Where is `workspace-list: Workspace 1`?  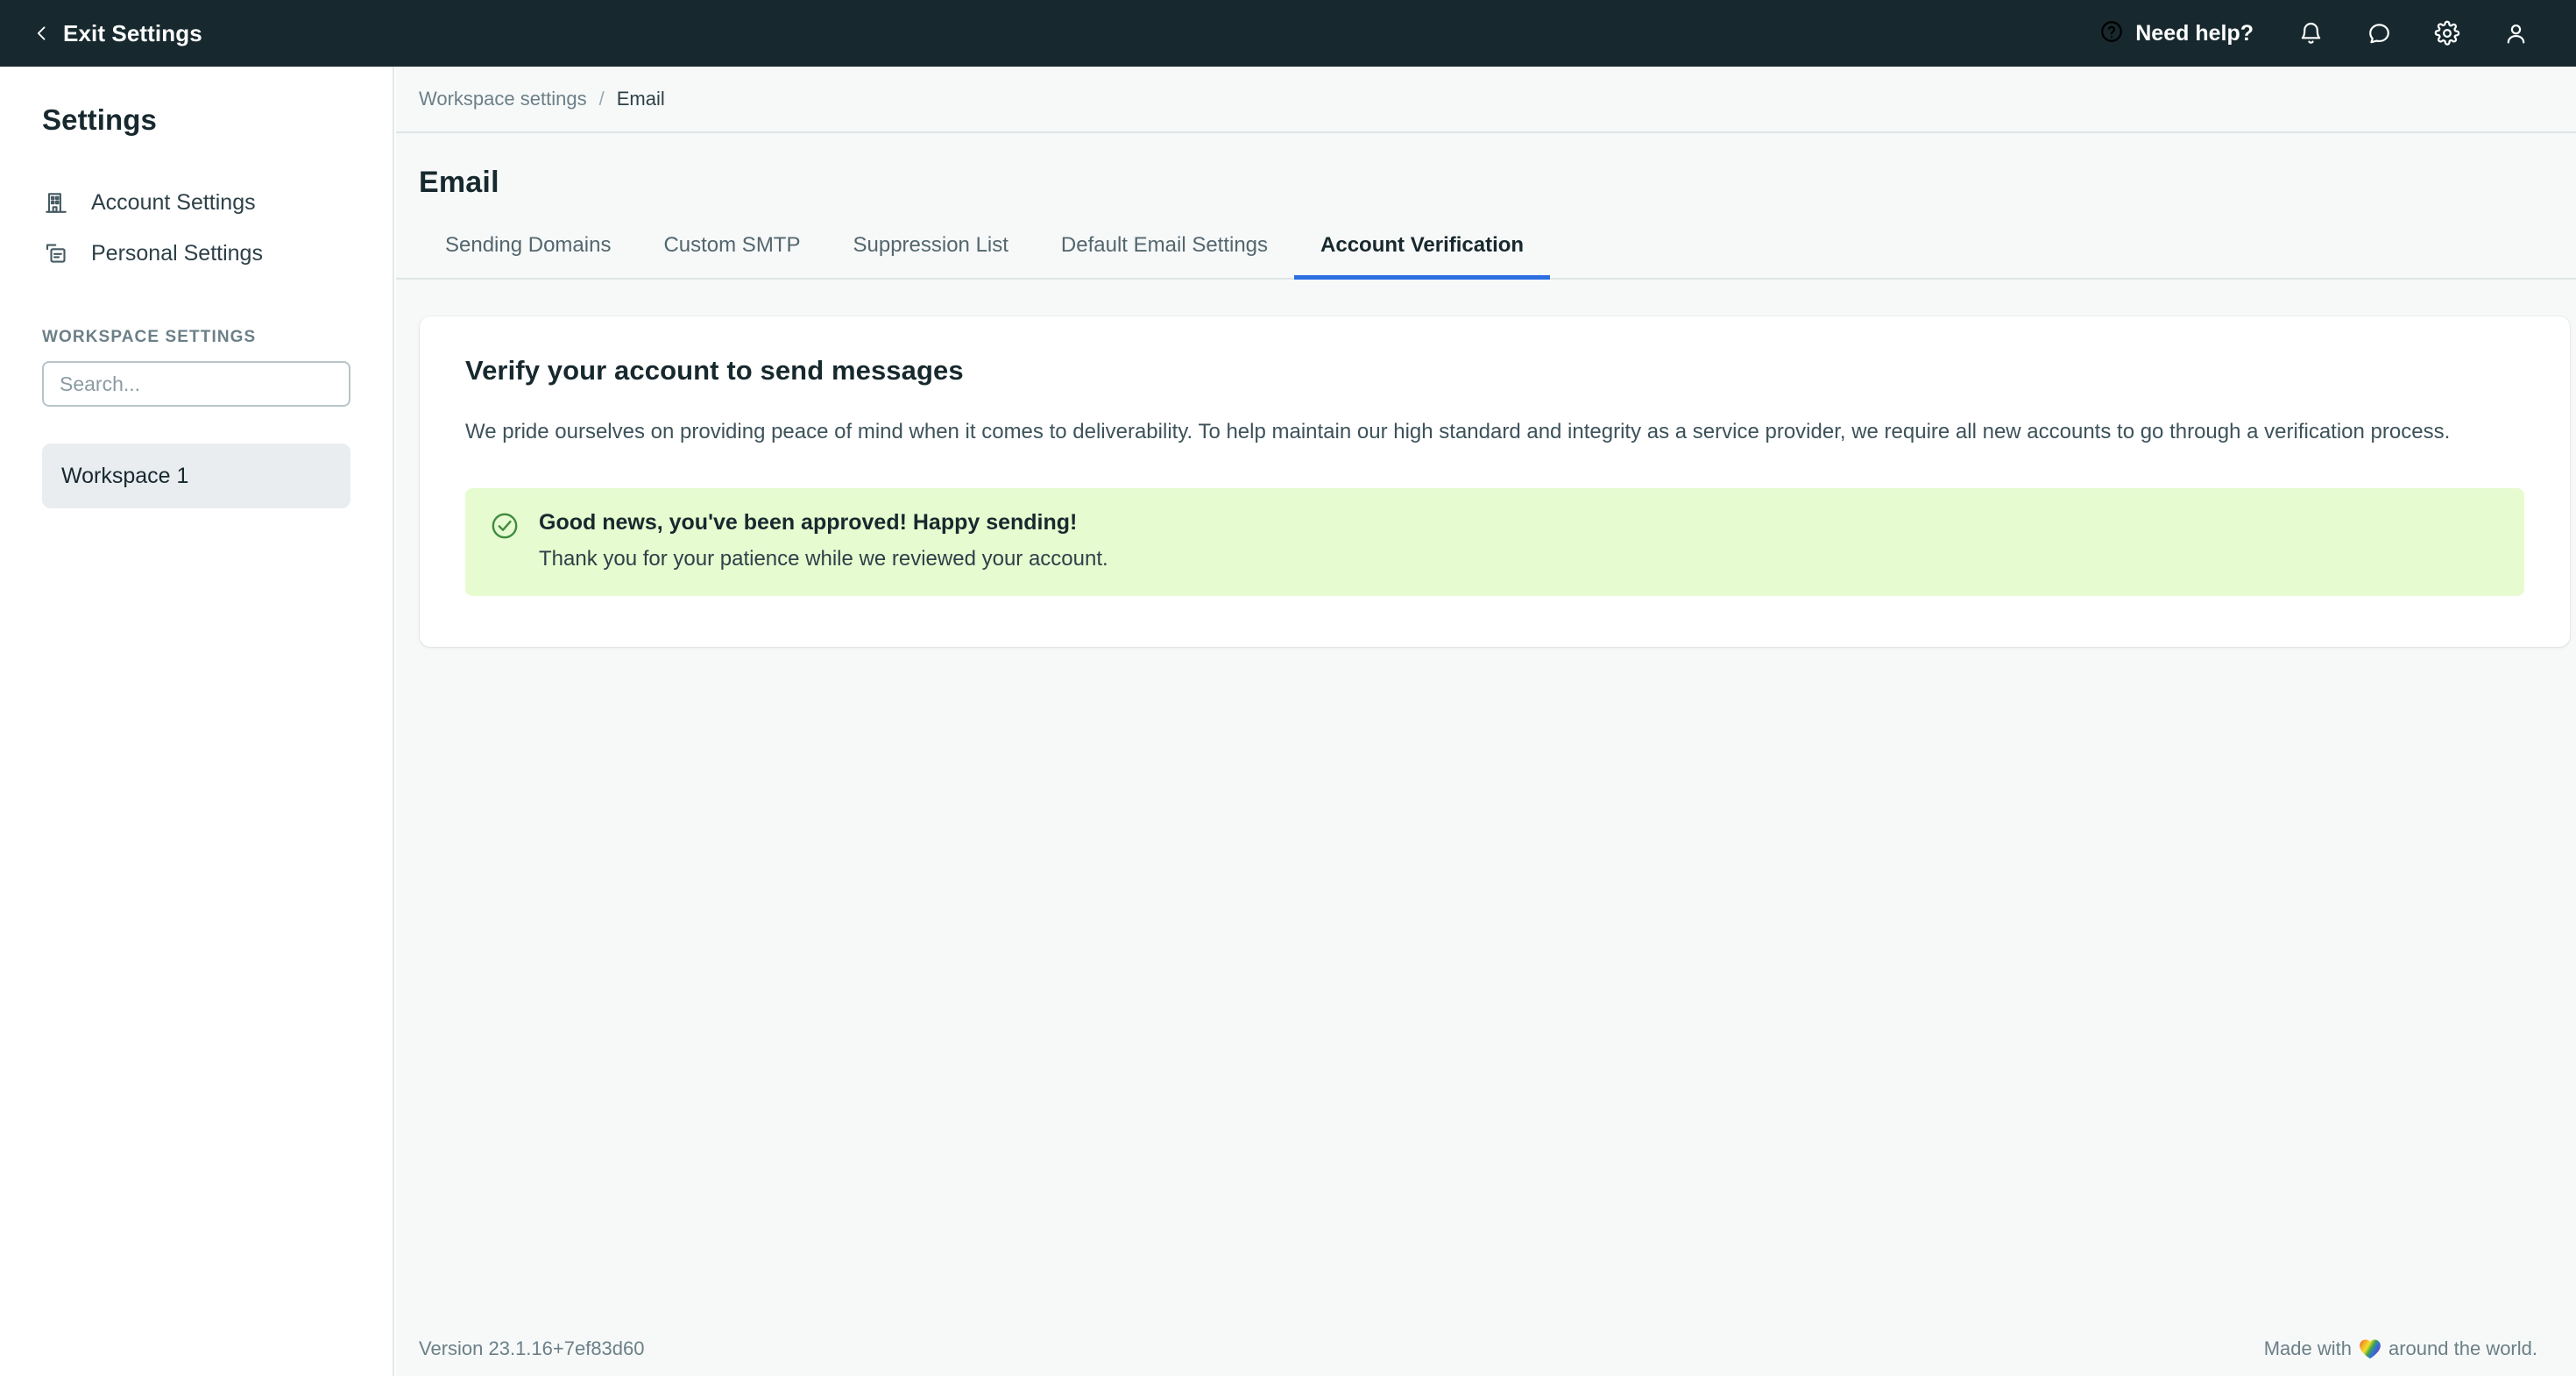 workspace-list: Workspace 1 is located at coordinates (196, 475).